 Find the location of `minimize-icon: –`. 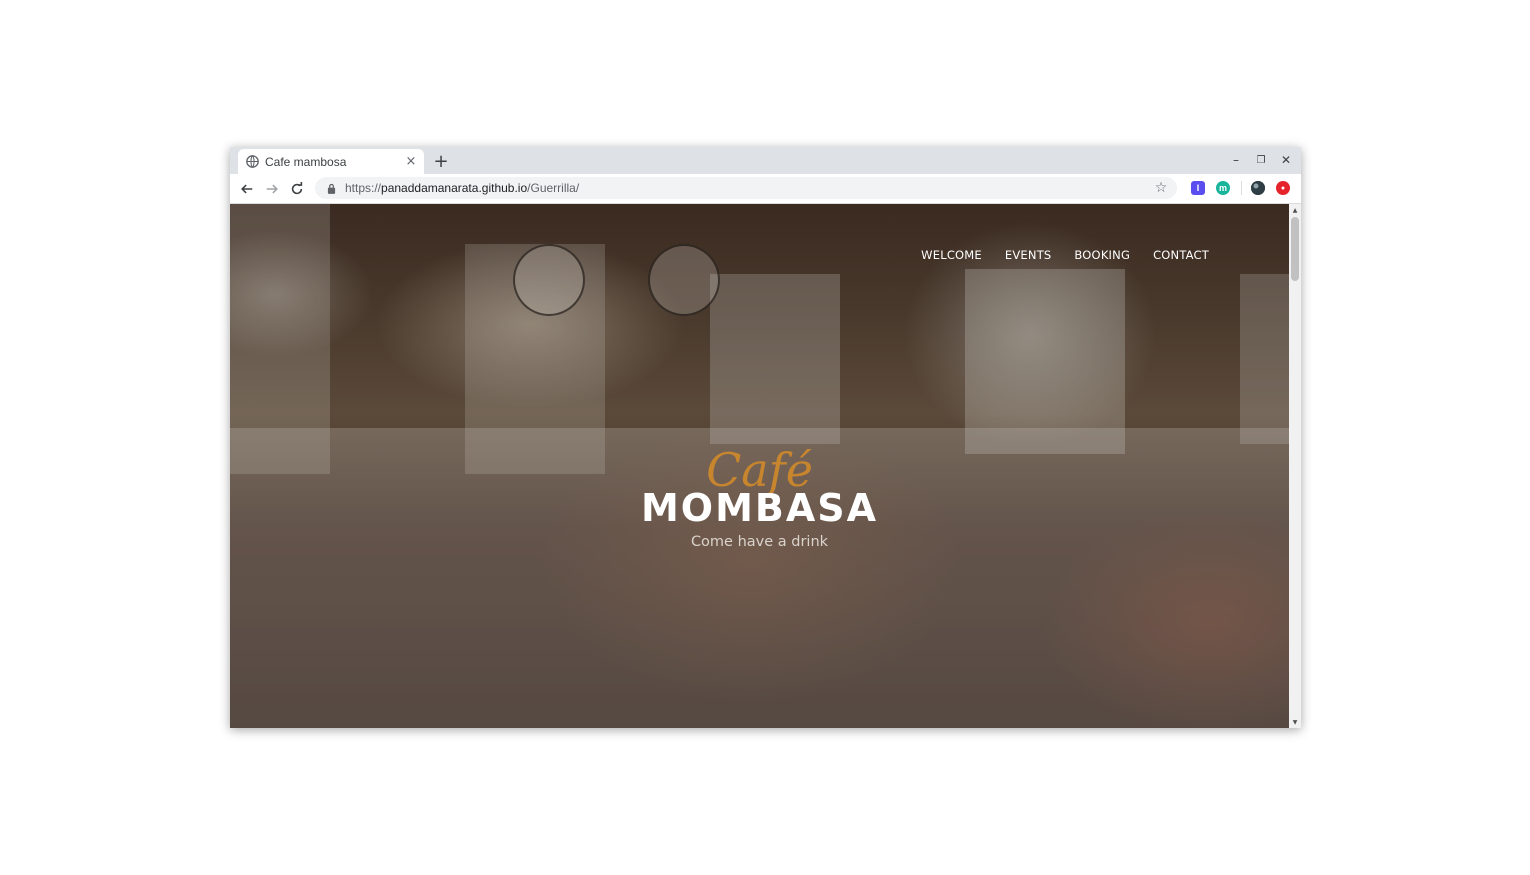

minimize-icon: – is located at coordinates (1236, 160).